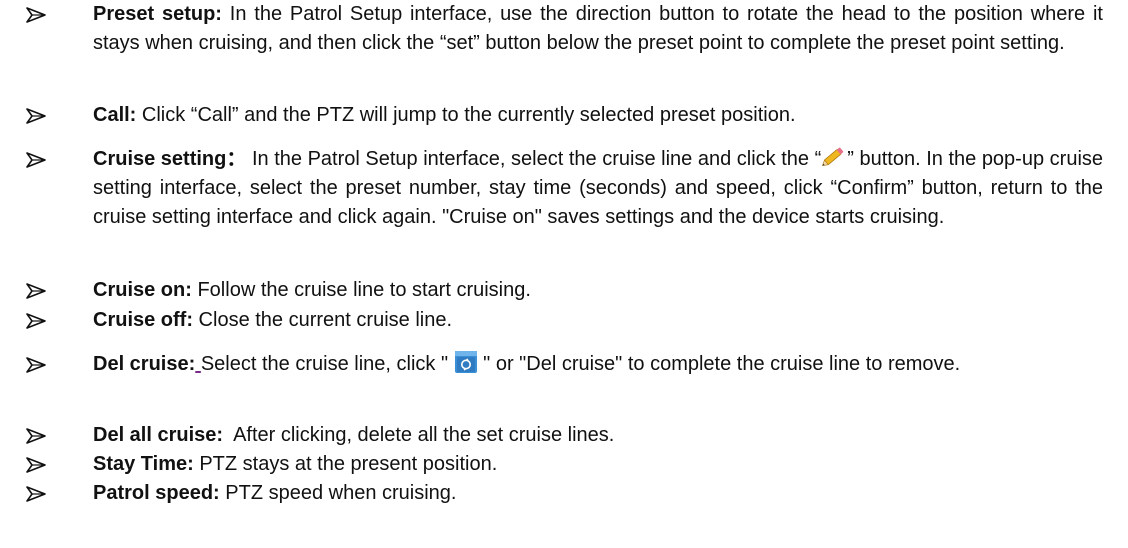  Describe the element at coordinates (143, 320) in the screenshot. I see `term-label: Cruise off:` at that location.